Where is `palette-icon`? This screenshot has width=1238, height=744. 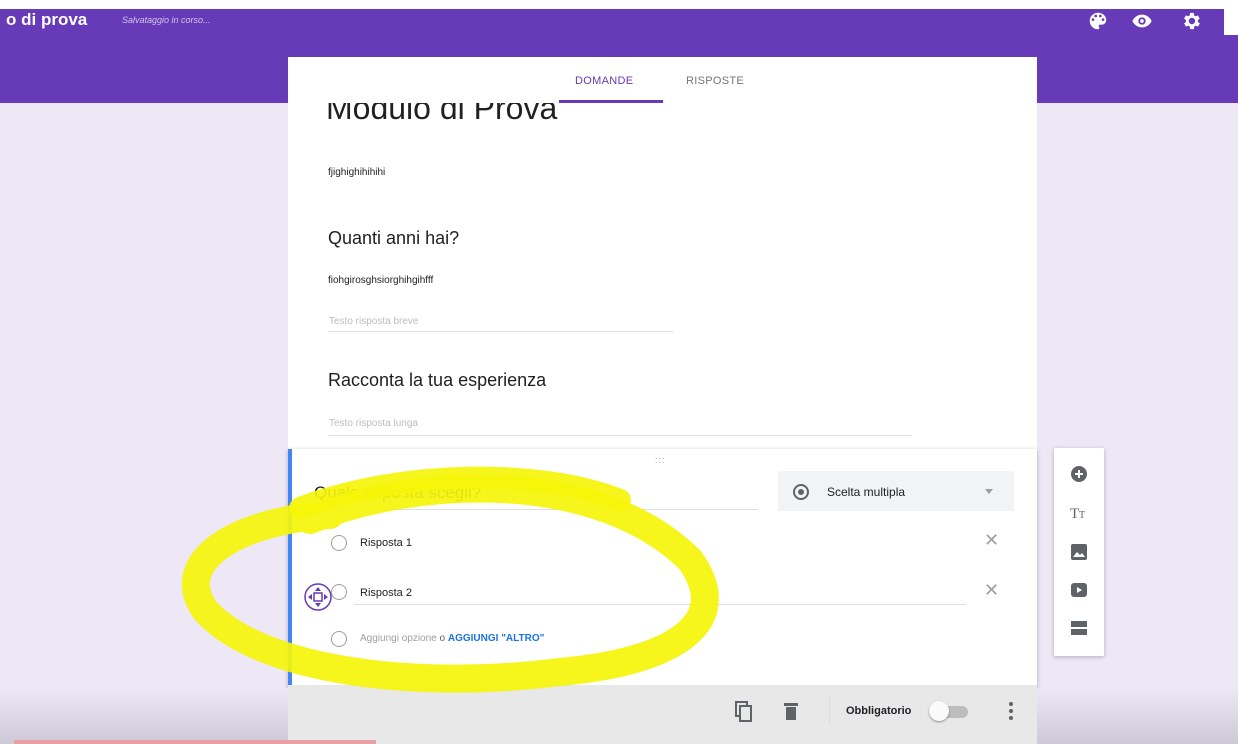 palette-icon is located at coordinates (1098, 21).